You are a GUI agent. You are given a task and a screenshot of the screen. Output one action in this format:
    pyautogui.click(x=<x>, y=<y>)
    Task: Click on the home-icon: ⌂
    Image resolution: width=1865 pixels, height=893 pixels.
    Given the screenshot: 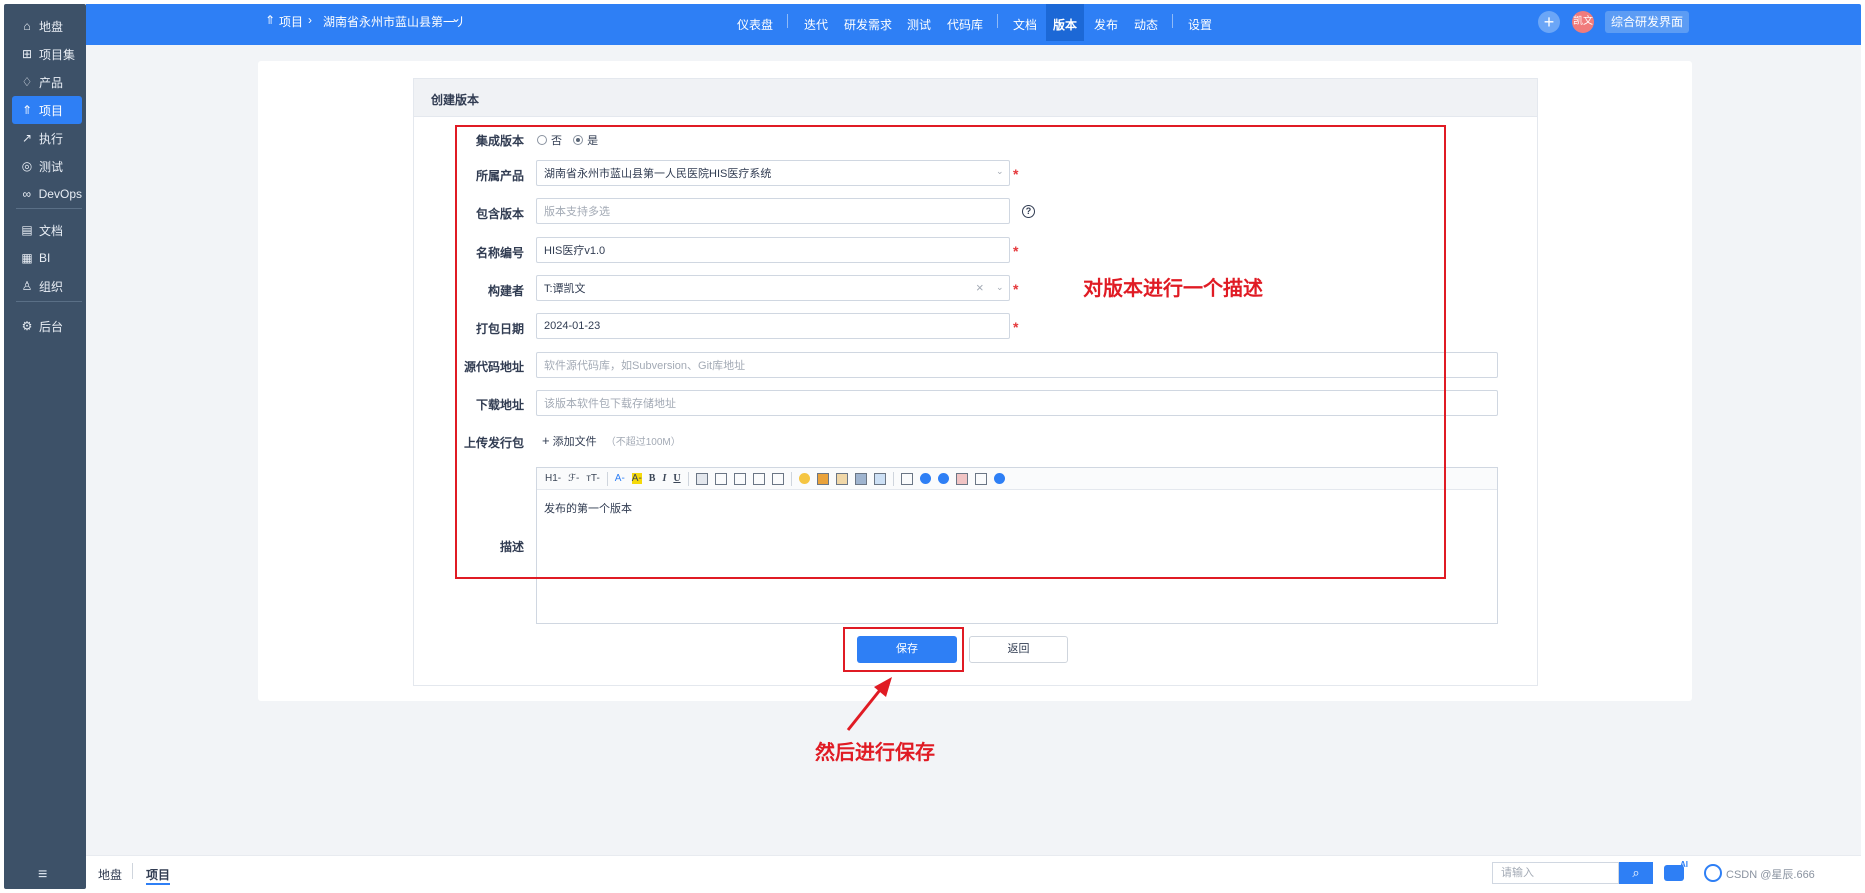 What is the action you would take?
    pyautogui.click(x=27, y=26)
    